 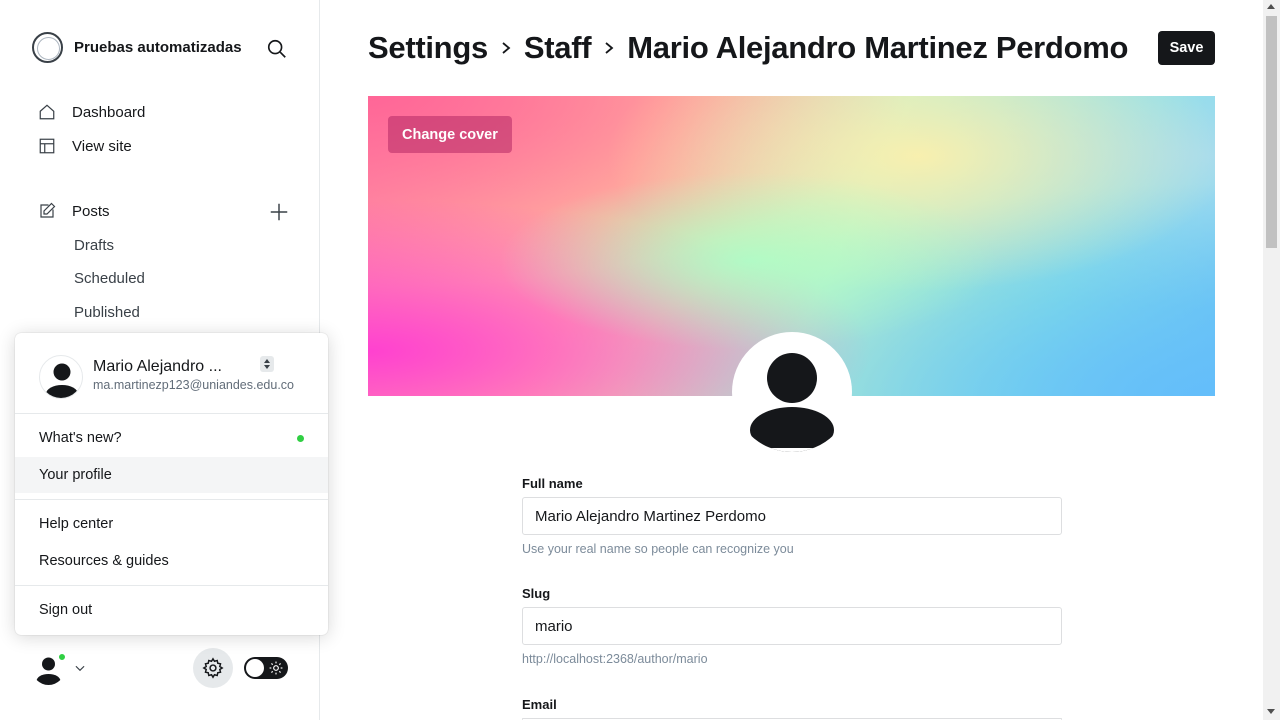 What do you see at coordinates (47, 112) in the screenshot?
I see `home-icon` at bounding box center [47, 112].